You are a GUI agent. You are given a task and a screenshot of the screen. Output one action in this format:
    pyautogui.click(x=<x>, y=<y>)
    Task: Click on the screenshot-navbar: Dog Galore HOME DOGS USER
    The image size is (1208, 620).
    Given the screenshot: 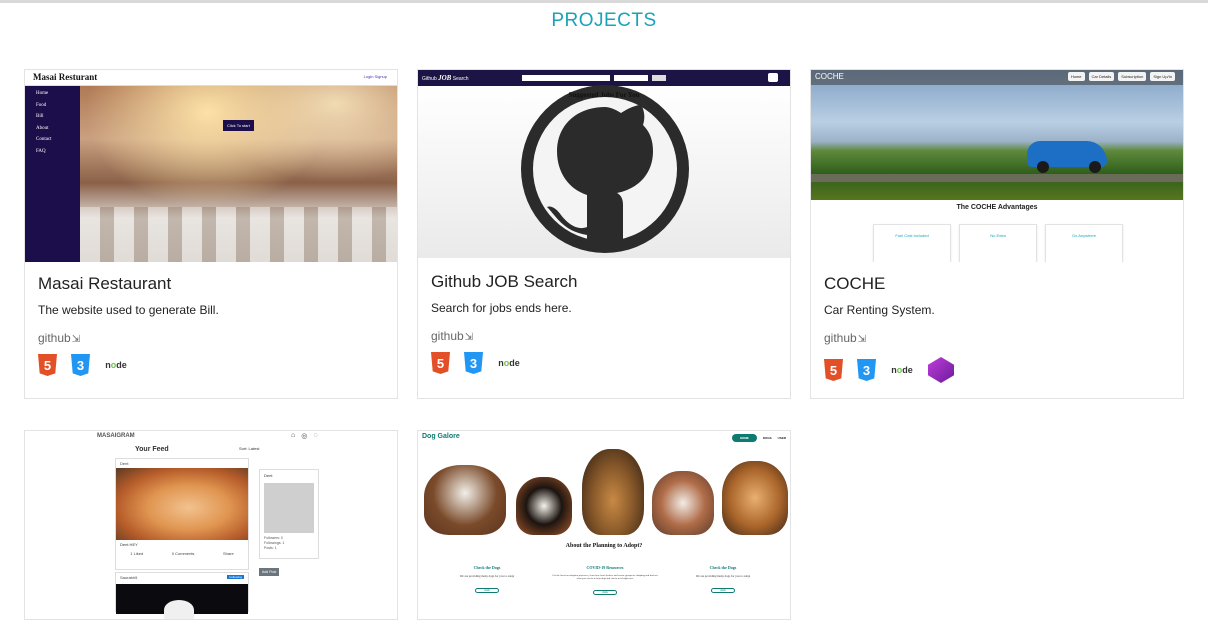 What is the action you would take?
    pyautogui.click(x=604, y=438)
    